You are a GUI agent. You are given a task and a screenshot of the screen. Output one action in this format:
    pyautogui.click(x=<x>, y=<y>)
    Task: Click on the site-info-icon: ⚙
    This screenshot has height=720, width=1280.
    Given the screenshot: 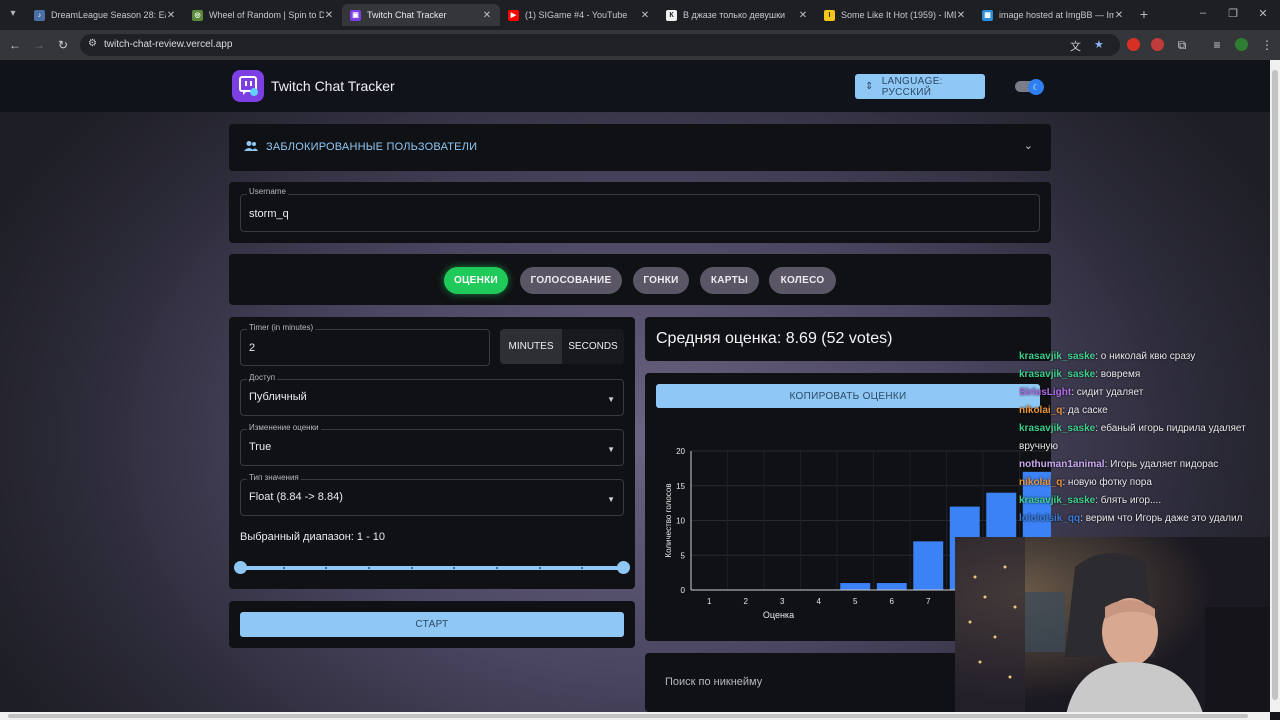 What is the action you would take?
    pyautogui.click(x=92, y=43)
    